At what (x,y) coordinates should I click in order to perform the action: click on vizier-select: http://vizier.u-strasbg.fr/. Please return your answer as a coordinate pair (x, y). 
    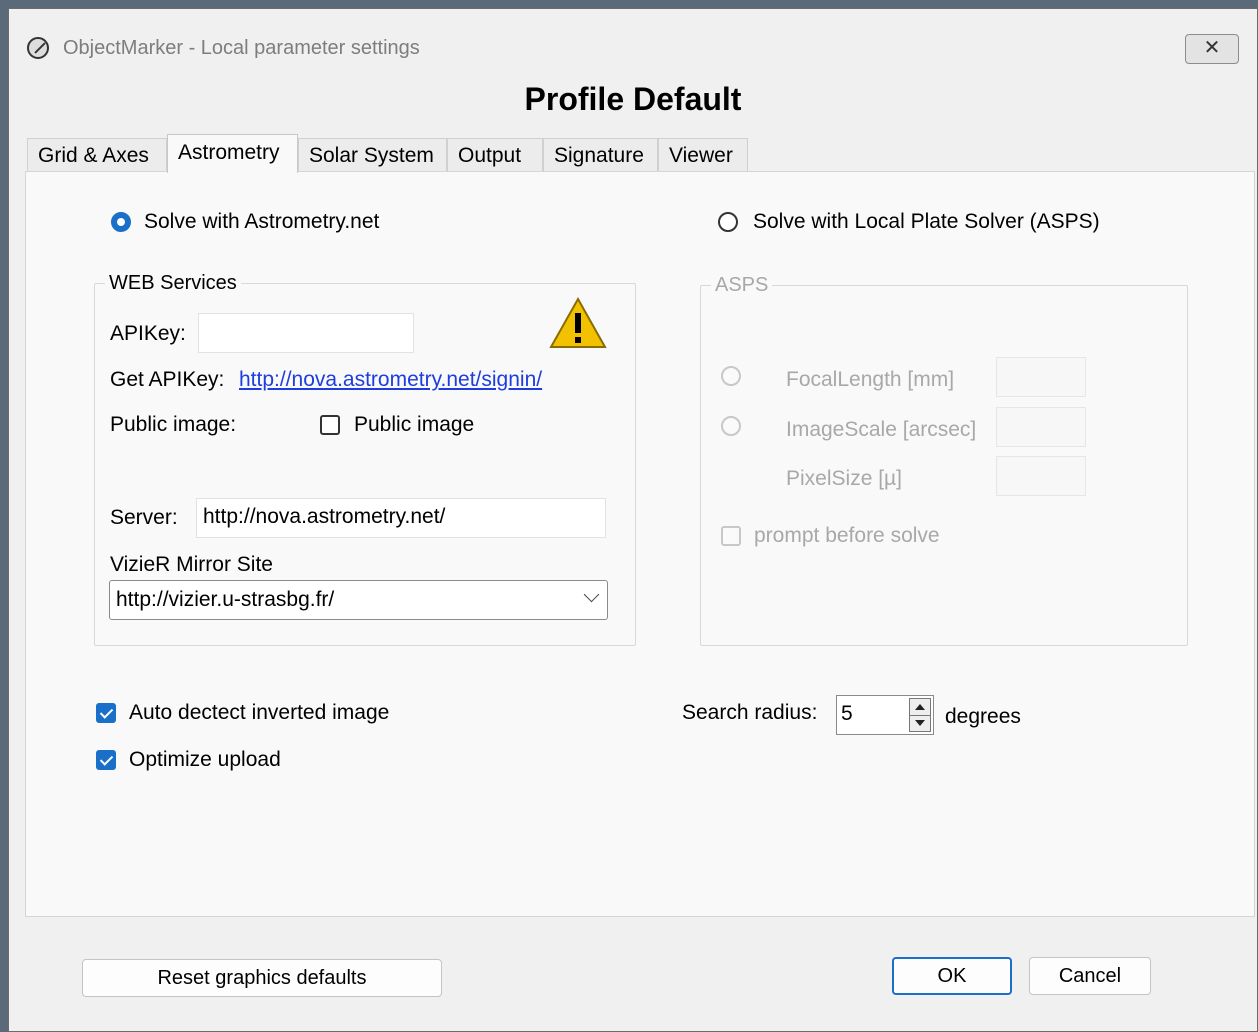
    Looking at the image, I should click on (358, 600).